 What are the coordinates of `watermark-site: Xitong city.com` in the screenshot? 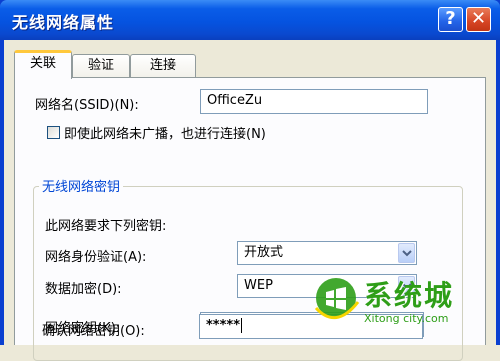 It's located at (406, 318).